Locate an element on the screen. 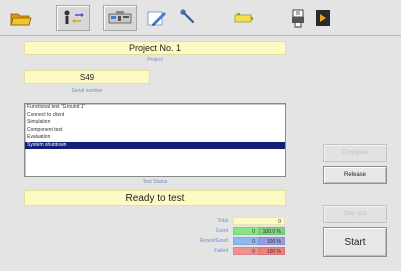 The image size is (401, 271). serial-field: S49 is located at coordinates (87, 77).